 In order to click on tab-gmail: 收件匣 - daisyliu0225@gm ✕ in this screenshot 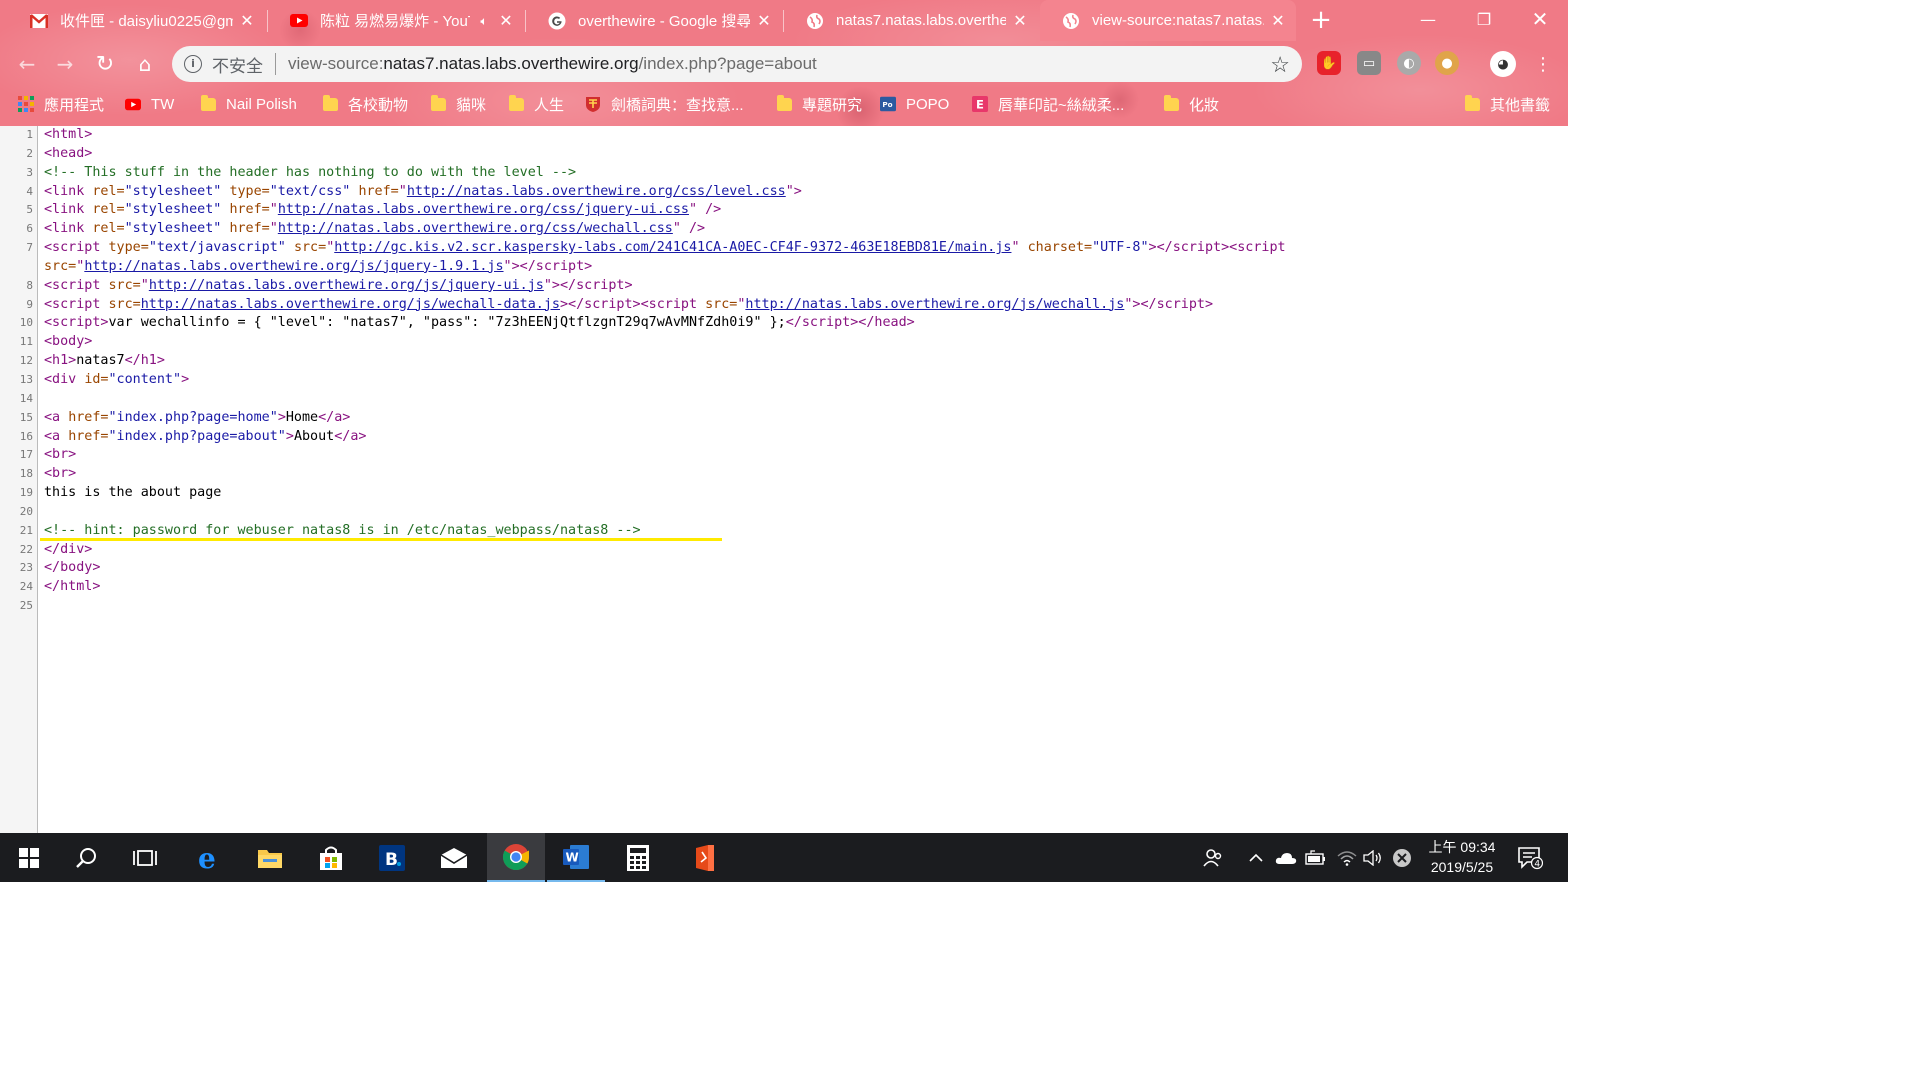, I will do `click(136, 20)`.